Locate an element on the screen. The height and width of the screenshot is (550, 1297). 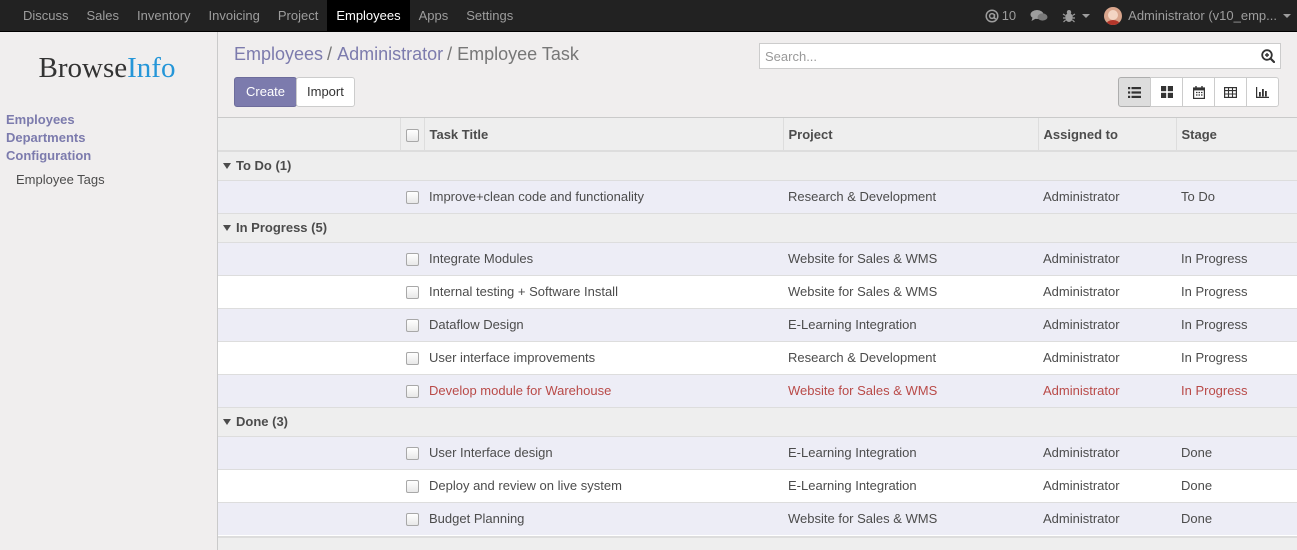
create-button: Create is located at coordinates (266, 92).